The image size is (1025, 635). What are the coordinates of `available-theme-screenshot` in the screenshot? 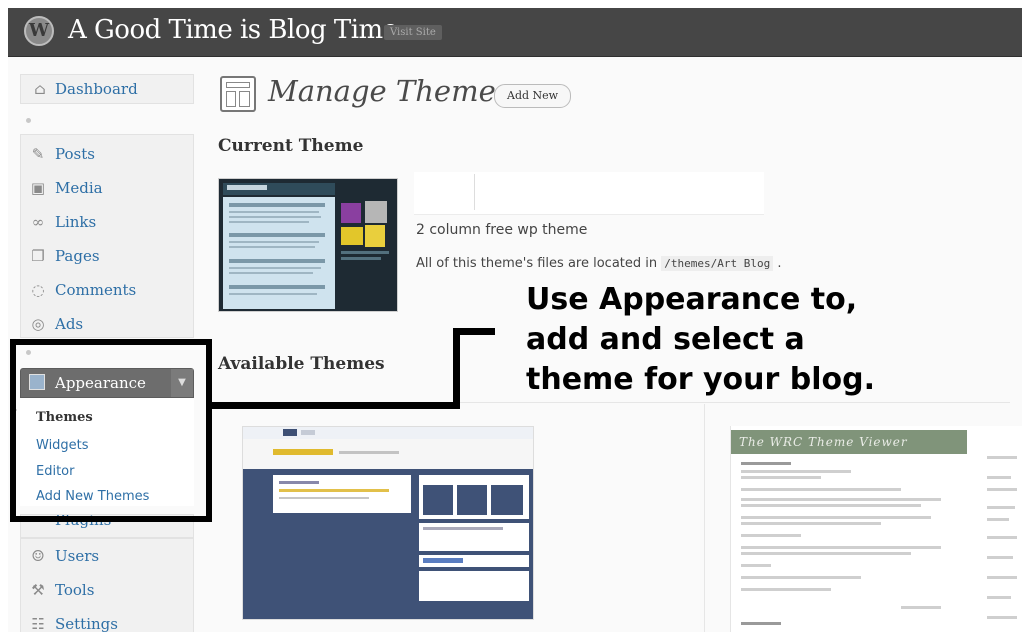 It's located at (388, 523).